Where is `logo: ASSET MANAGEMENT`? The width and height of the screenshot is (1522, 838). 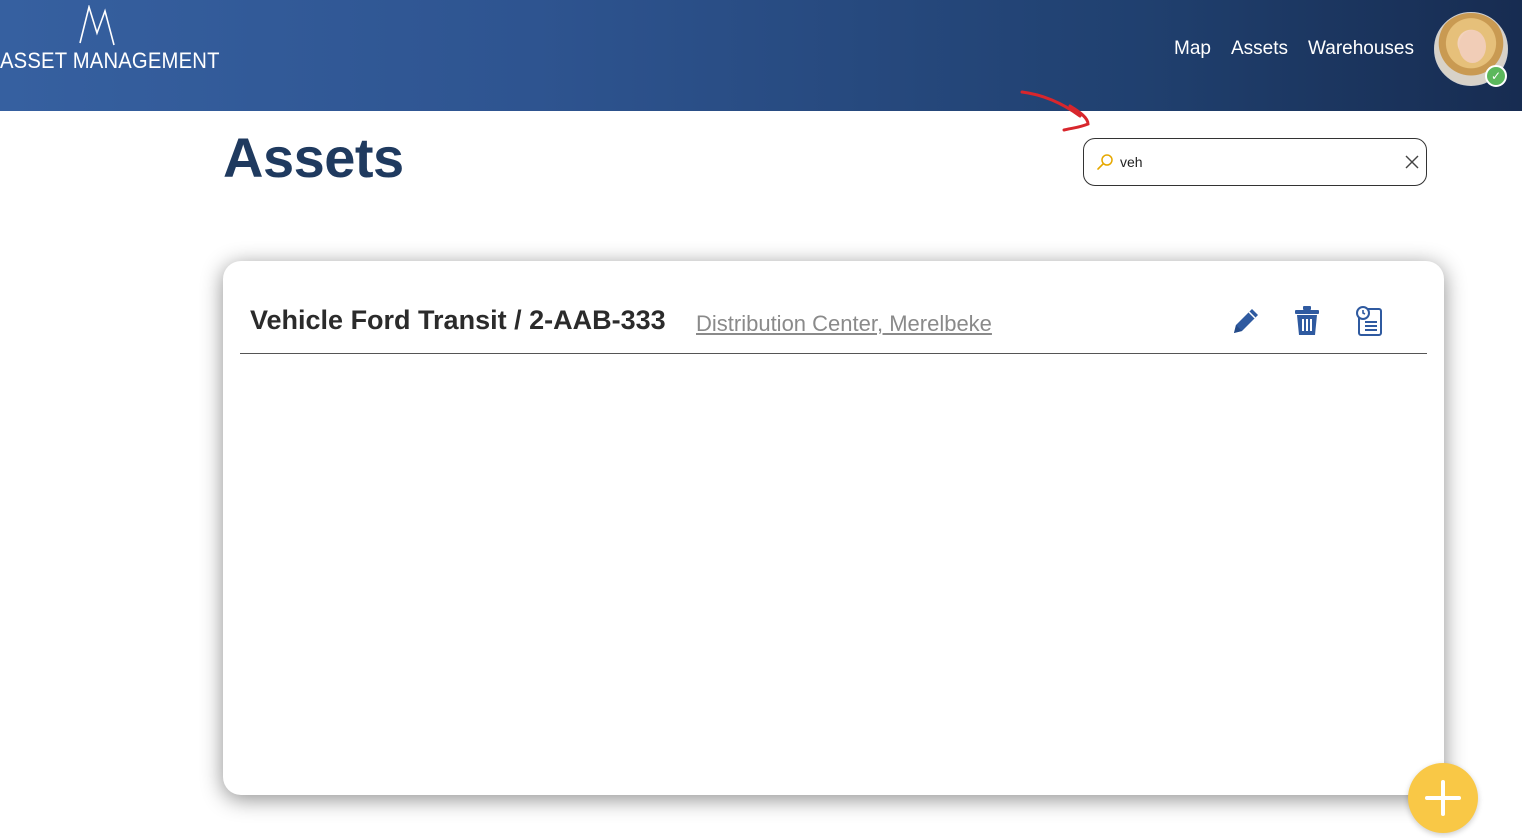 logo: ASSET MANAGEMENT is located at coordinates (109, 55).